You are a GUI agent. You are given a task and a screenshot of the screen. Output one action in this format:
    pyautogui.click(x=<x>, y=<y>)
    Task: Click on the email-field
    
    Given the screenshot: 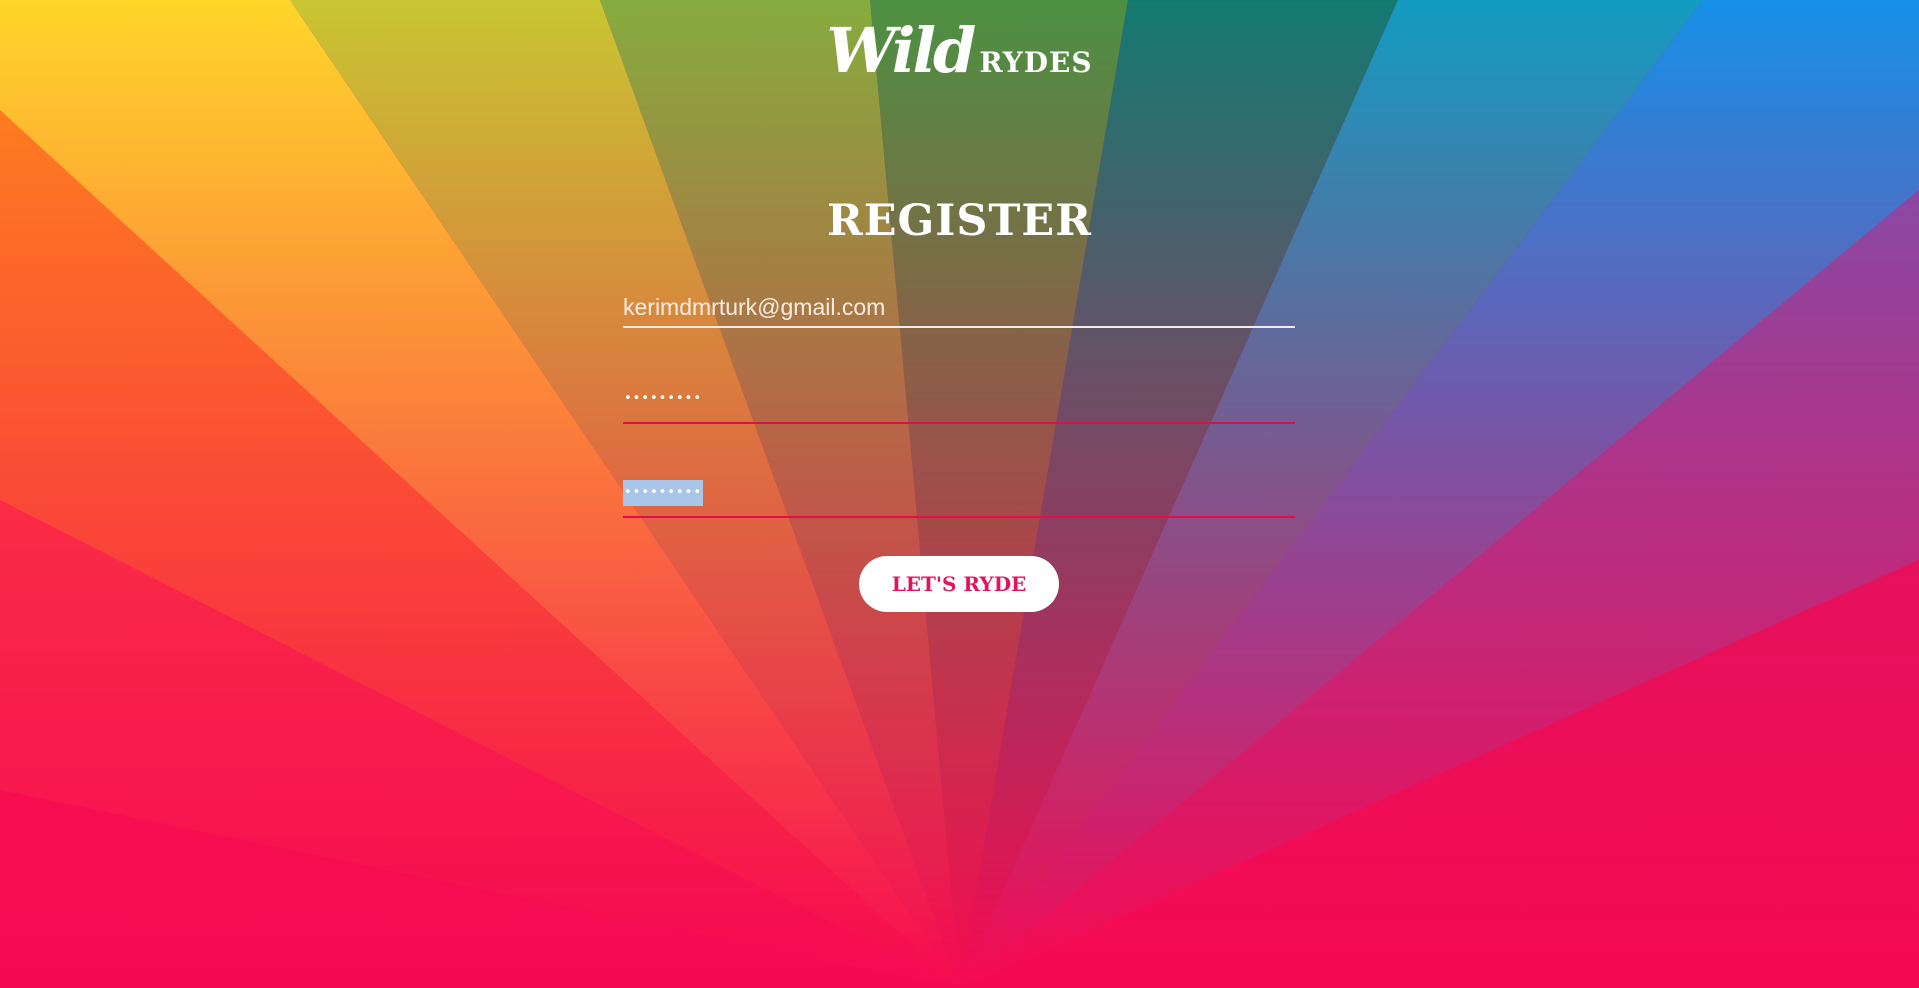 What is the action you would take?
    pyautogui.click(x=959, y=308)
    